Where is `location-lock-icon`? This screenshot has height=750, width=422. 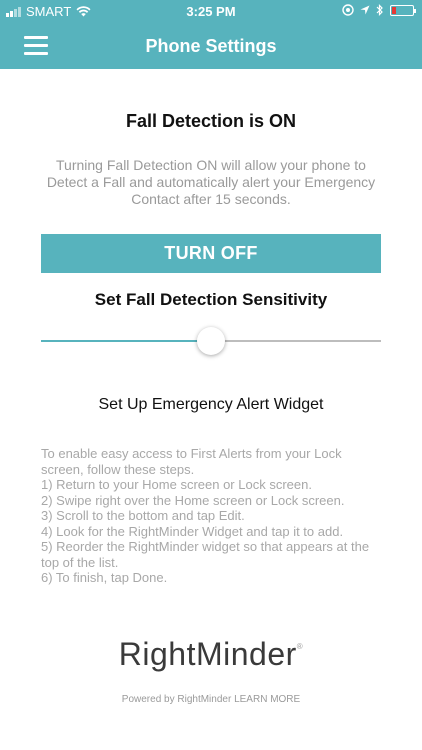
location-lock-icon is located at coordinates (348, 10).